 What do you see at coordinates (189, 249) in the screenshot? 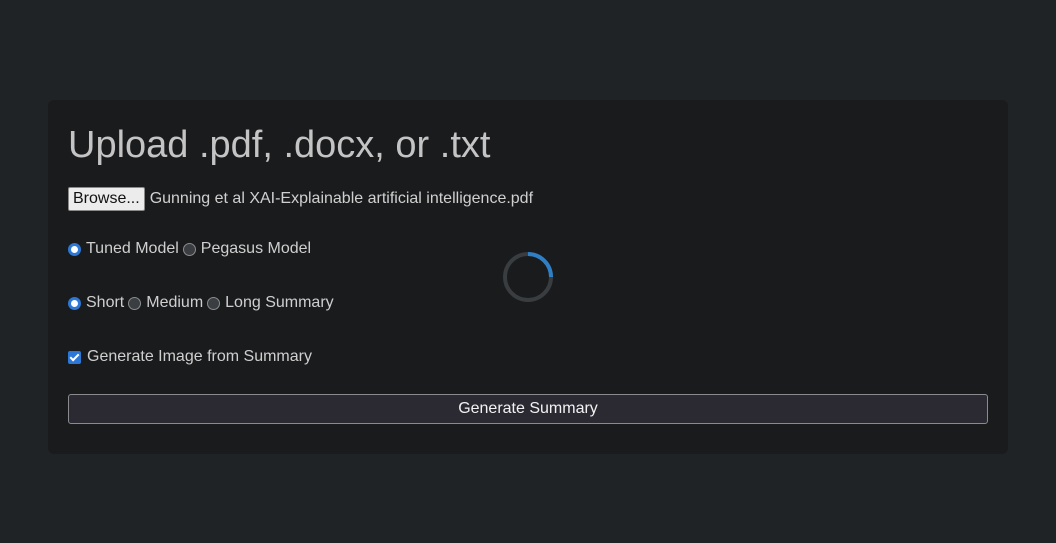
I see `radio-pegasus-model` at bounding box center [189, 249].